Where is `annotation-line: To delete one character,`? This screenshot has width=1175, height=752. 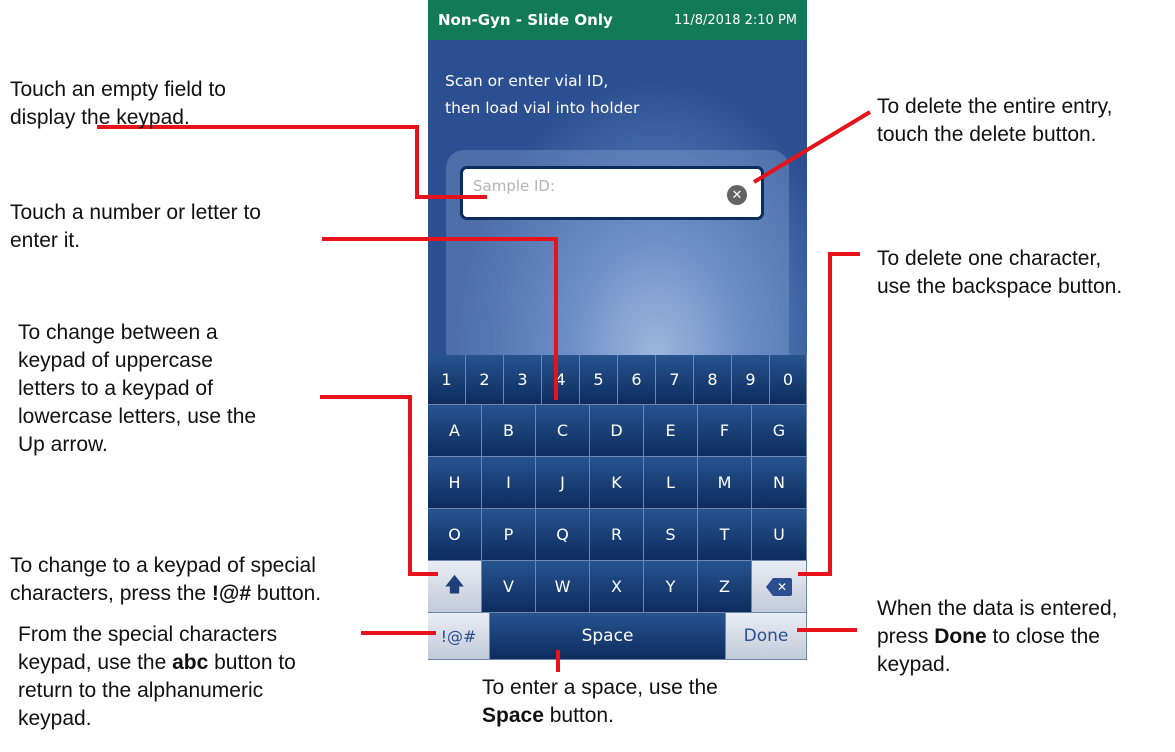 annotation-line: To delete one character, is located at coordinates (989, 258).